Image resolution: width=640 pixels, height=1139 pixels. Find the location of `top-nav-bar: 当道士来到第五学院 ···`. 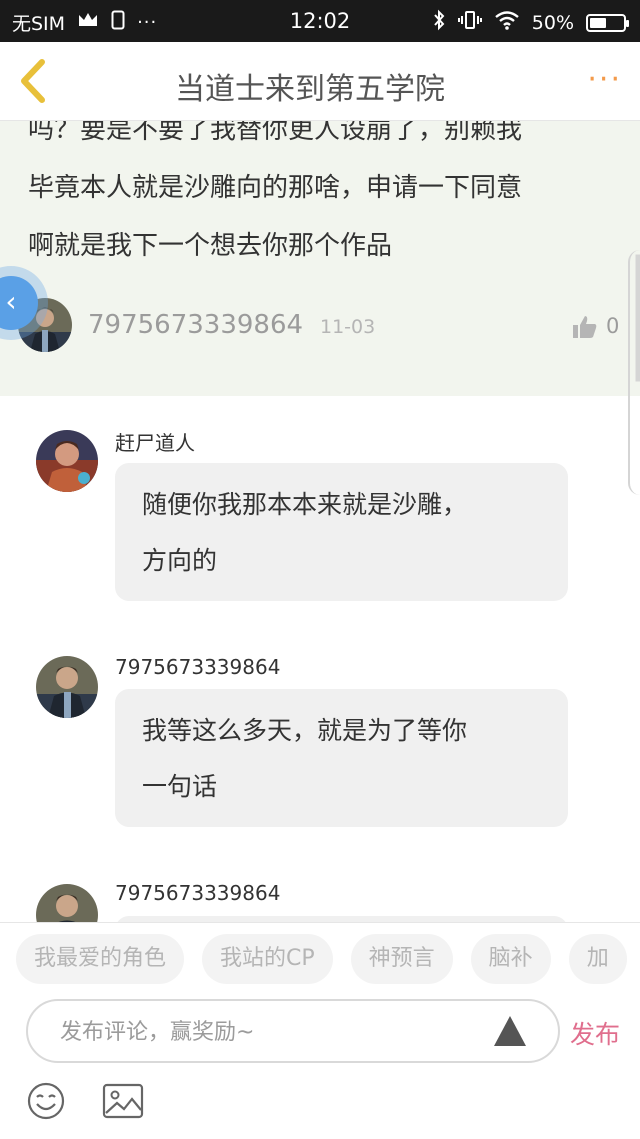

top-nav-bar: 当道士来到第五学院 ··· is located at coordinates (320, 81).